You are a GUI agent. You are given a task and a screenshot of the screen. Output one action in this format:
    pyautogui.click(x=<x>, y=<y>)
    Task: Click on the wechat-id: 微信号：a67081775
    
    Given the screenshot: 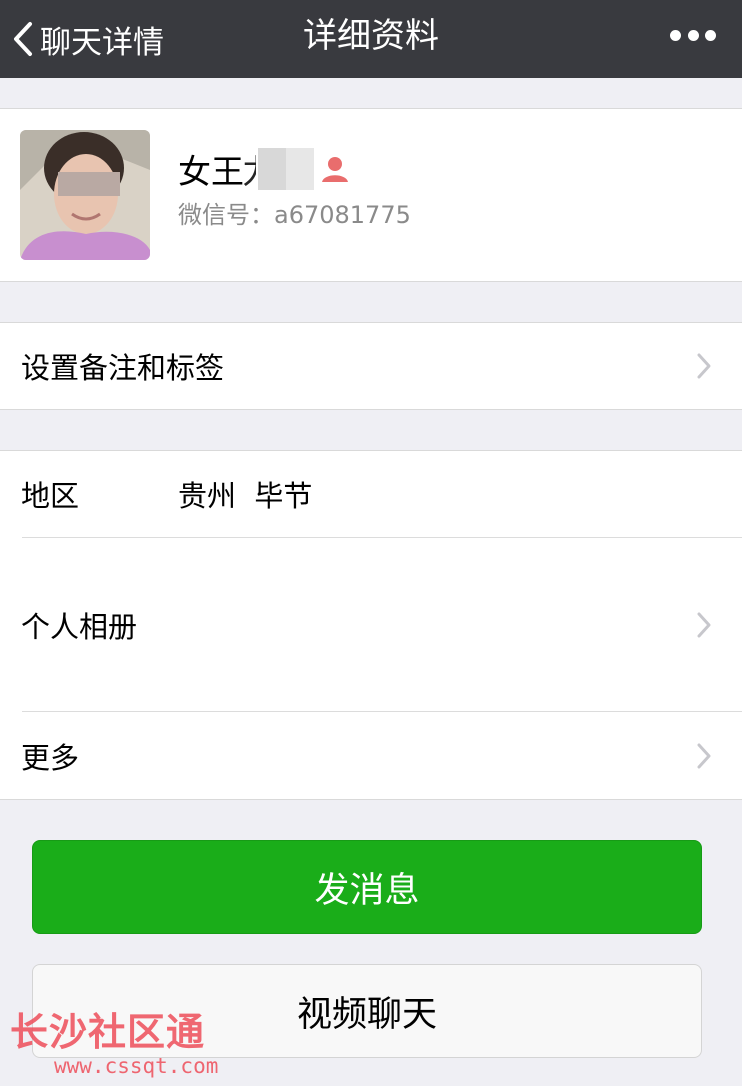 What is the action you would take?
    pyautogui.click(x=294, y=212)
    